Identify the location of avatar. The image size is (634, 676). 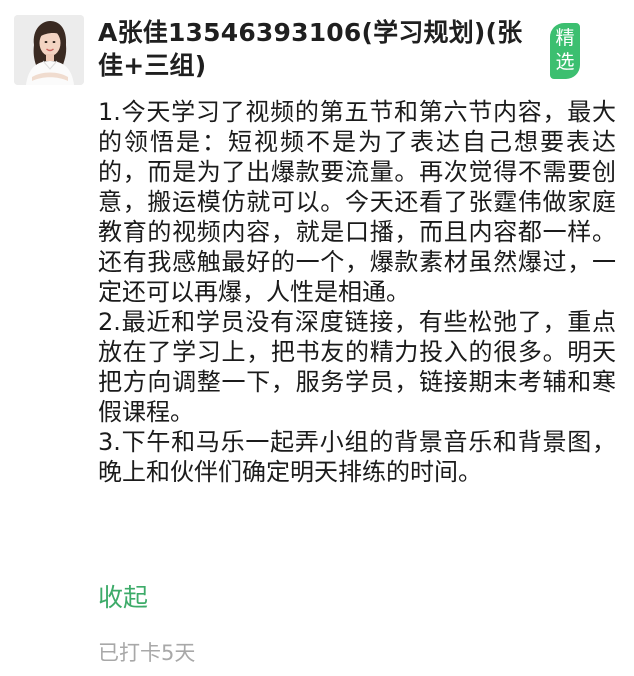
(49, 50).